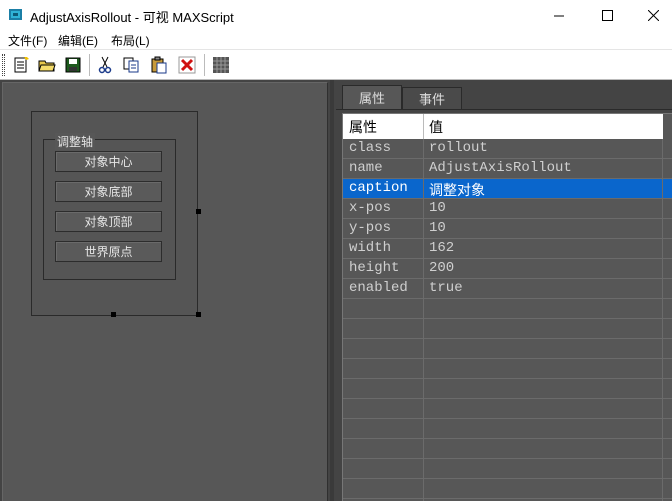 This screenshot has width=672, height=501. I want to click on cut-button, so click(105, 65).